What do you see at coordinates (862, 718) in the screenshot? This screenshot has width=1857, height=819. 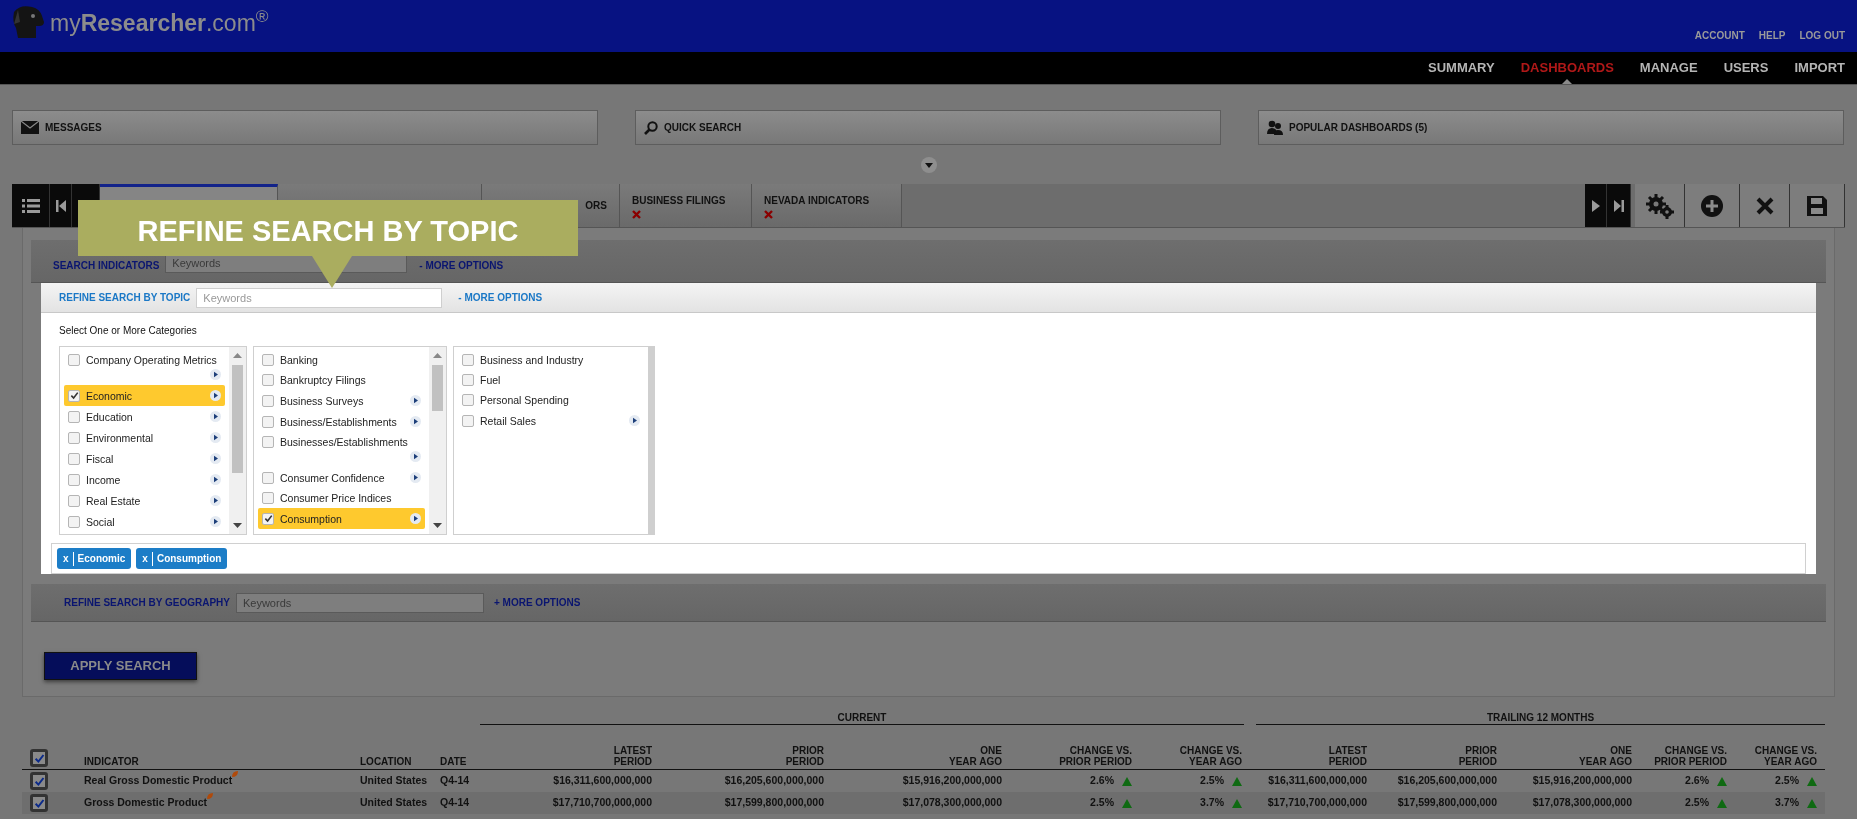 I see `column-group-header: CURRENT` at bounding box center [862, 718].